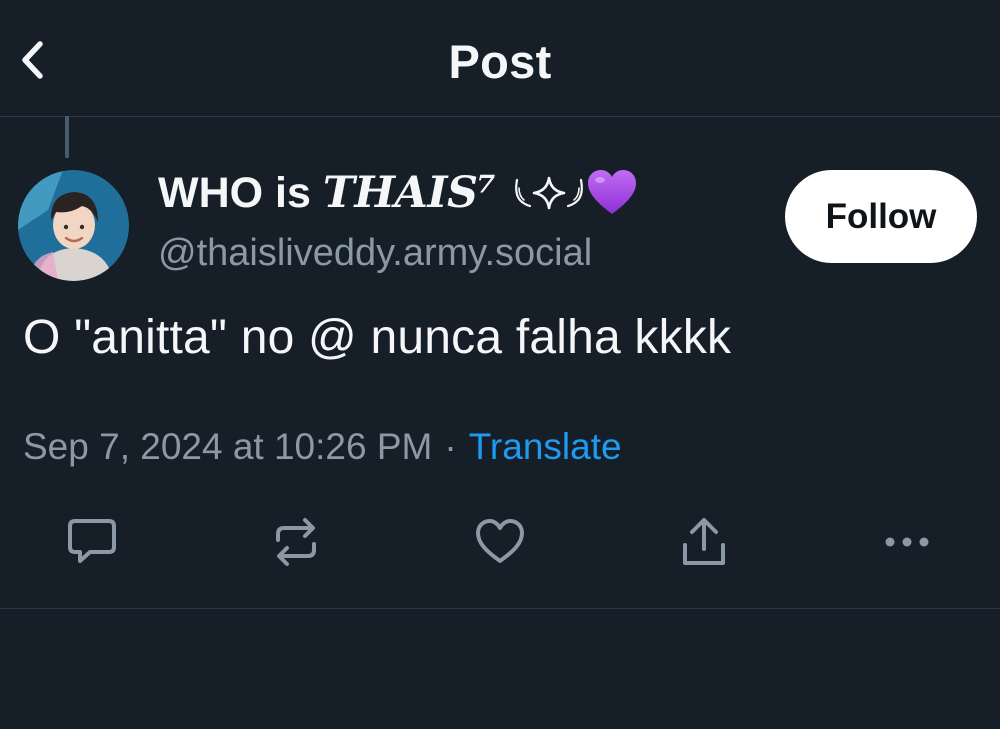  I want to click on share-icon, so click(704, 541).